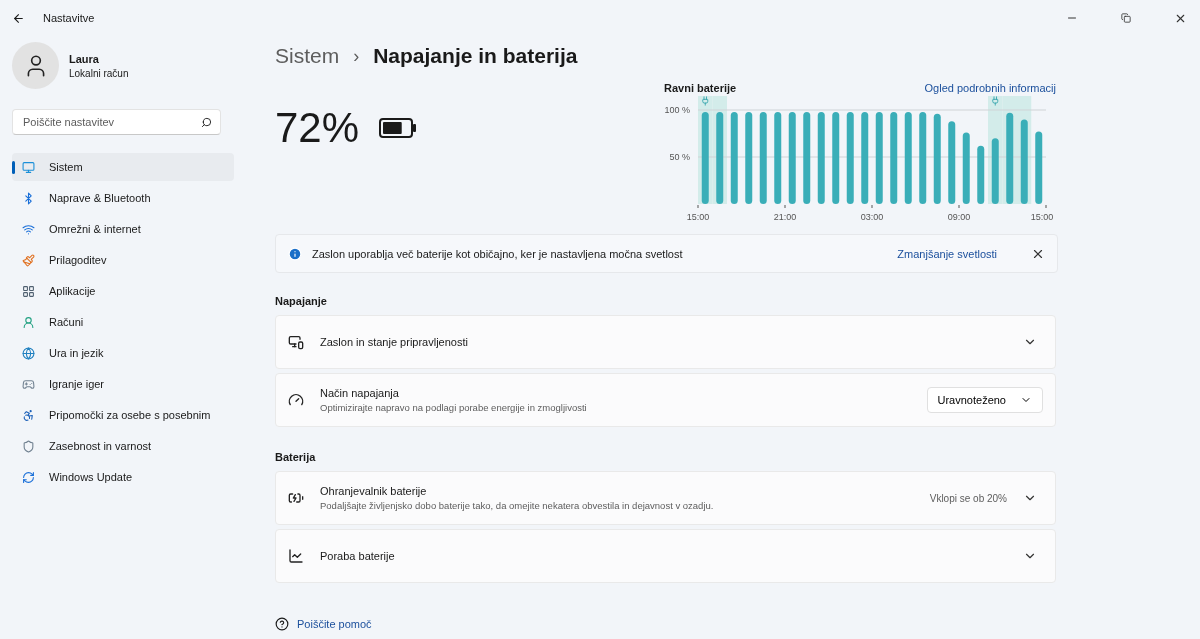 The width and height of the screenshot is (1200, 639). Describe the element at coordinates (665, 556) in the screenshot. I see `settings-card: Poraba baterije` at that location.